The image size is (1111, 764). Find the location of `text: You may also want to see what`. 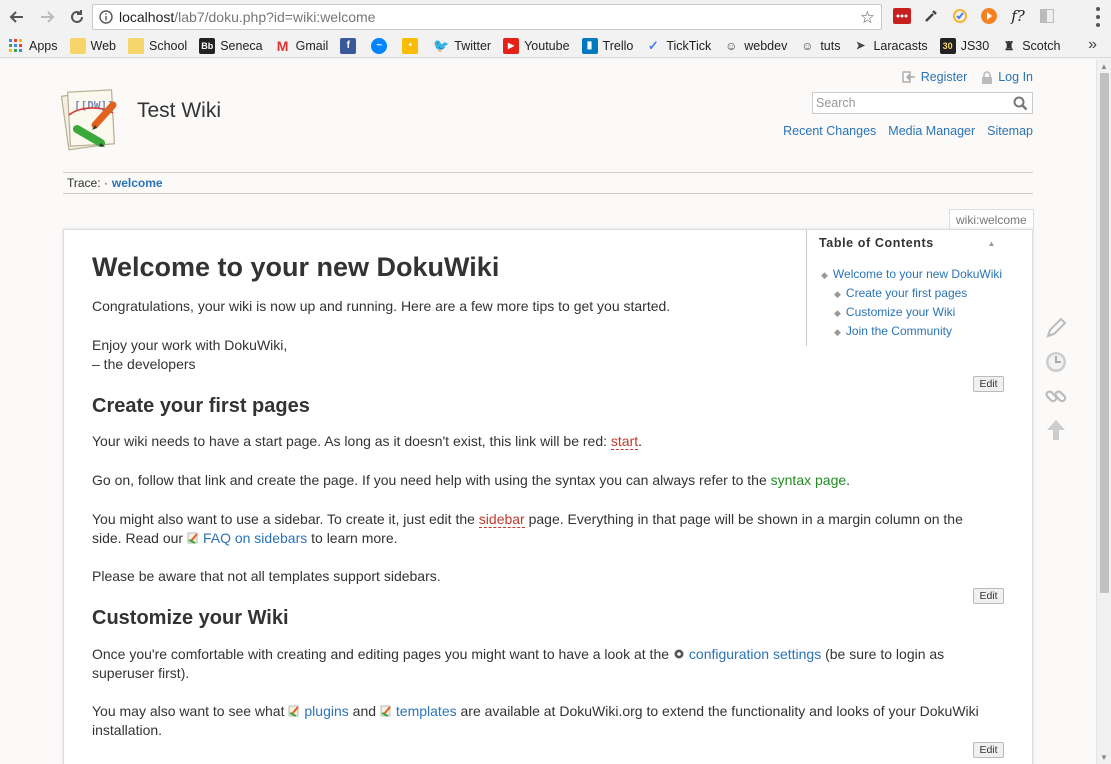

text: You may also want to see what is located at coordinates (190, 711).